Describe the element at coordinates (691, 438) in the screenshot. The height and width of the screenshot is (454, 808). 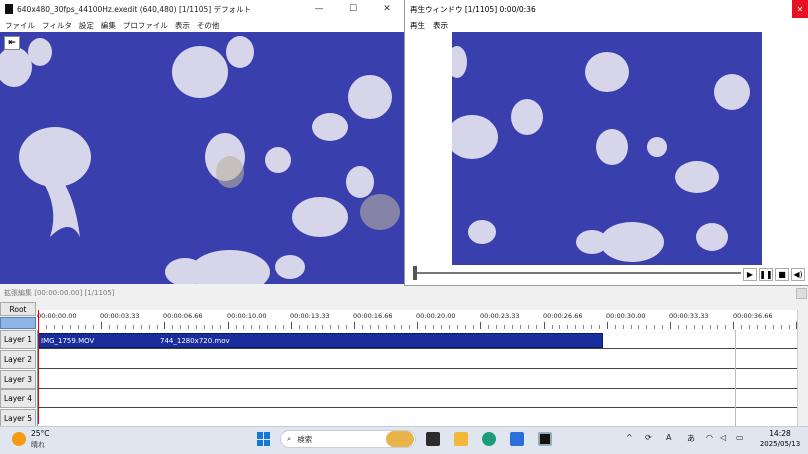
I see `language-icon: あ` at that location.